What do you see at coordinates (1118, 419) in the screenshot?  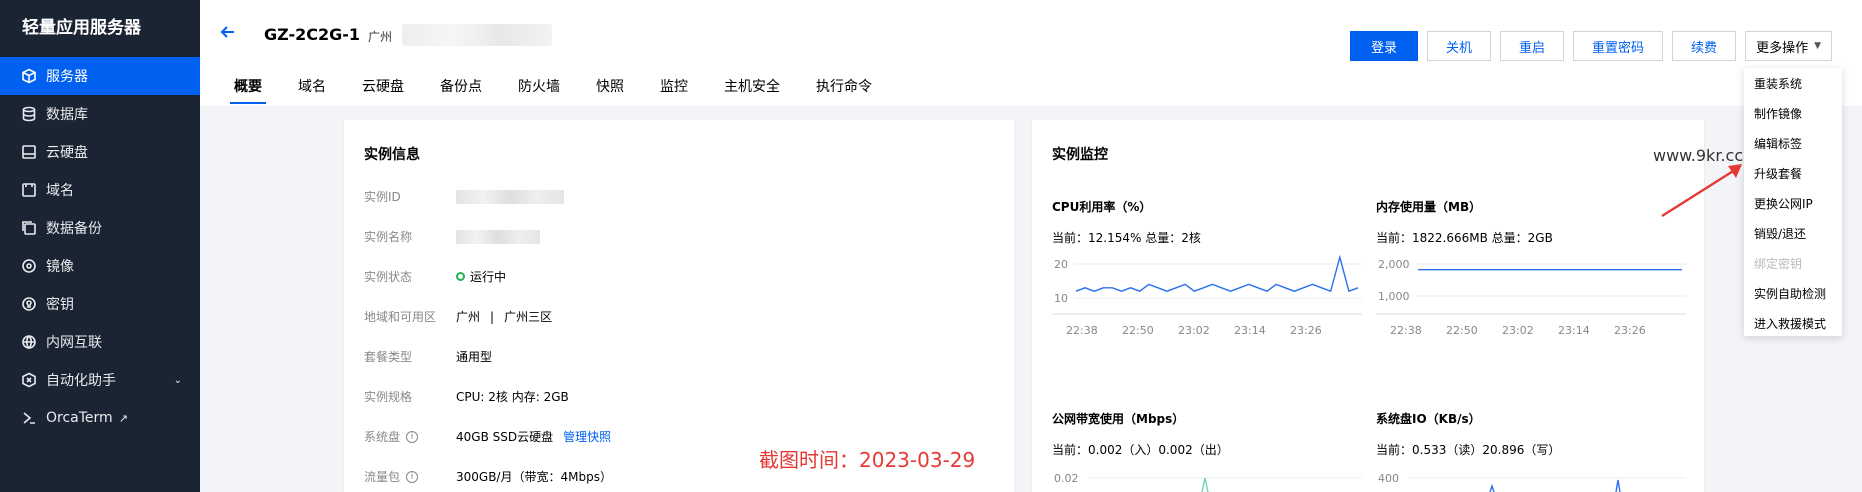 I see `bandwidth-metric-title: 公网带宽使用（Mbps）` at bounding box center [1118, 419].